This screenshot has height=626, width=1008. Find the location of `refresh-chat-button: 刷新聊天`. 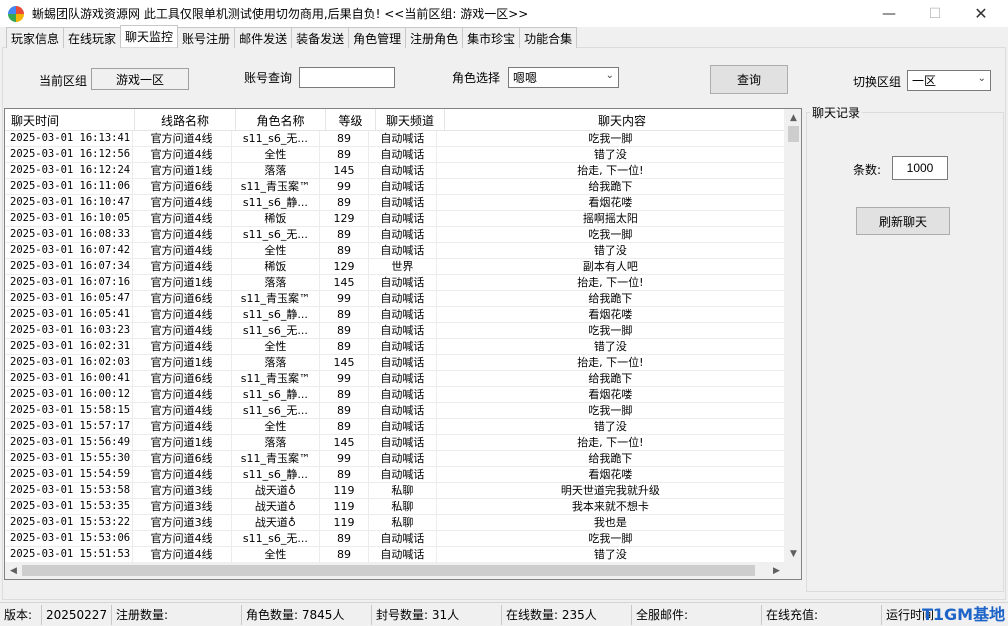

refresh-chat-button: 刷新聊天 is located at coordinates (903, 221).